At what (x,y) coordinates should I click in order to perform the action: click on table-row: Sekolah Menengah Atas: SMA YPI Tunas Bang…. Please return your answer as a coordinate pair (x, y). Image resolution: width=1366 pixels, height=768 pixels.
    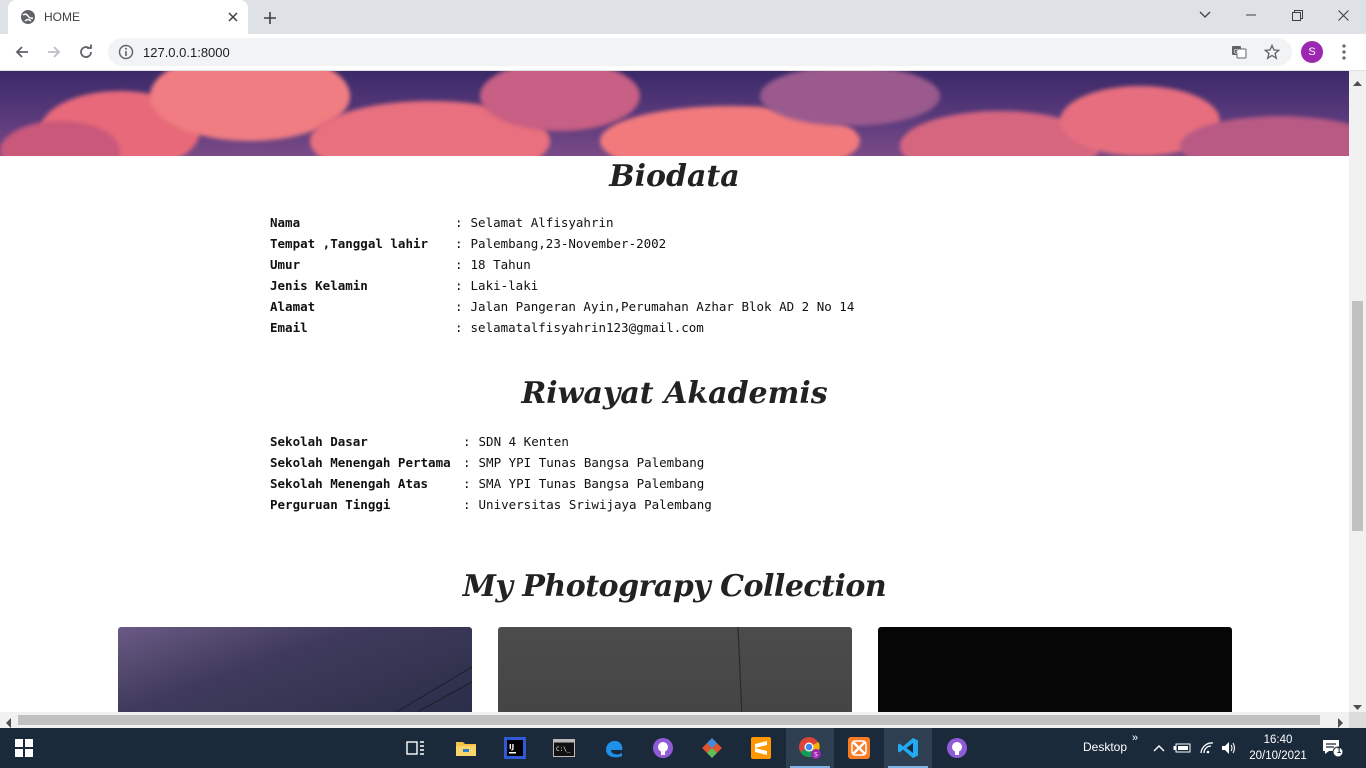
    Looking at the image, I should click on (491, 483).